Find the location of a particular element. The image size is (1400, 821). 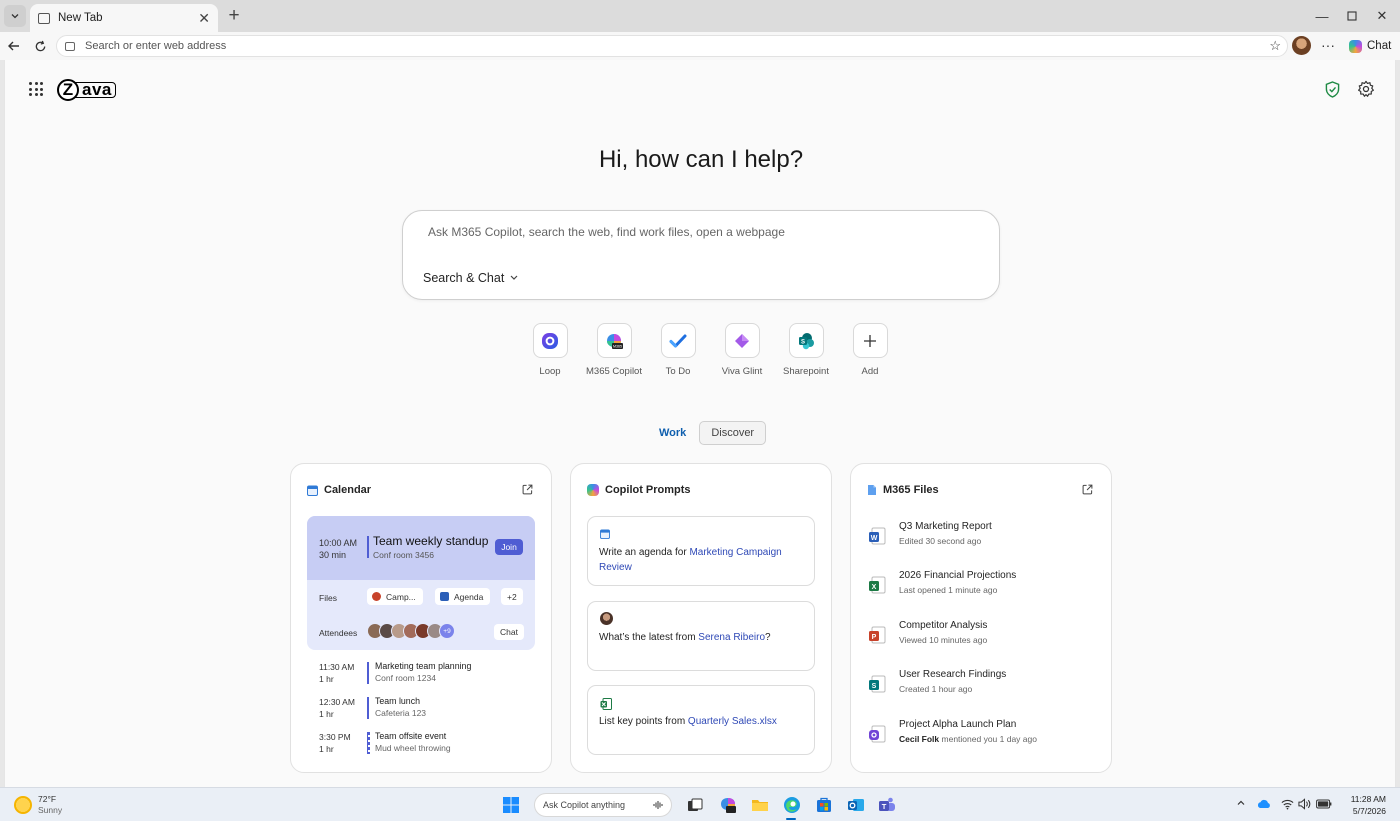

prompt-suggestion: What’s the latest from Serena Ribeiro? is located at coordinates (701, 636).